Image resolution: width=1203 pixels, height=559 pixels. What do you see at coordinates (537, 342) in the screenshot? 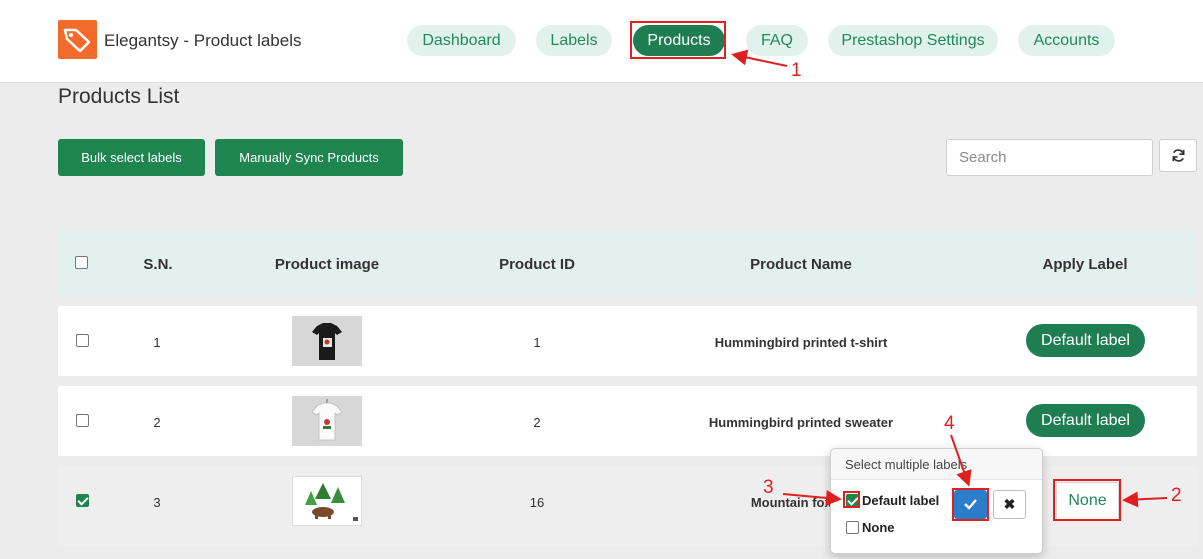
I see `row-product-id: 1` at bounding box center [537, 342].